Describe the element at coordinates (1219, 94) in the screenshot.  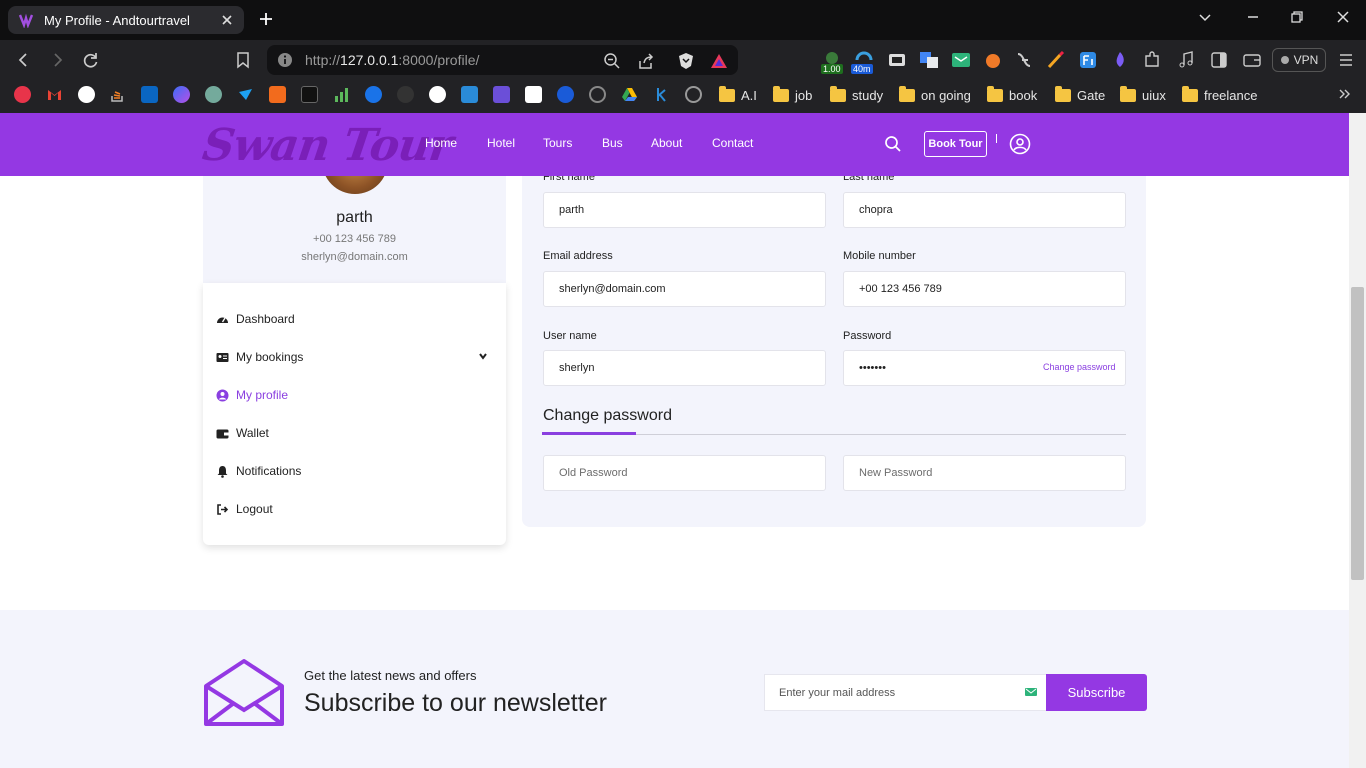
I see `bookmark-folder-freelance: freelance` at that location.